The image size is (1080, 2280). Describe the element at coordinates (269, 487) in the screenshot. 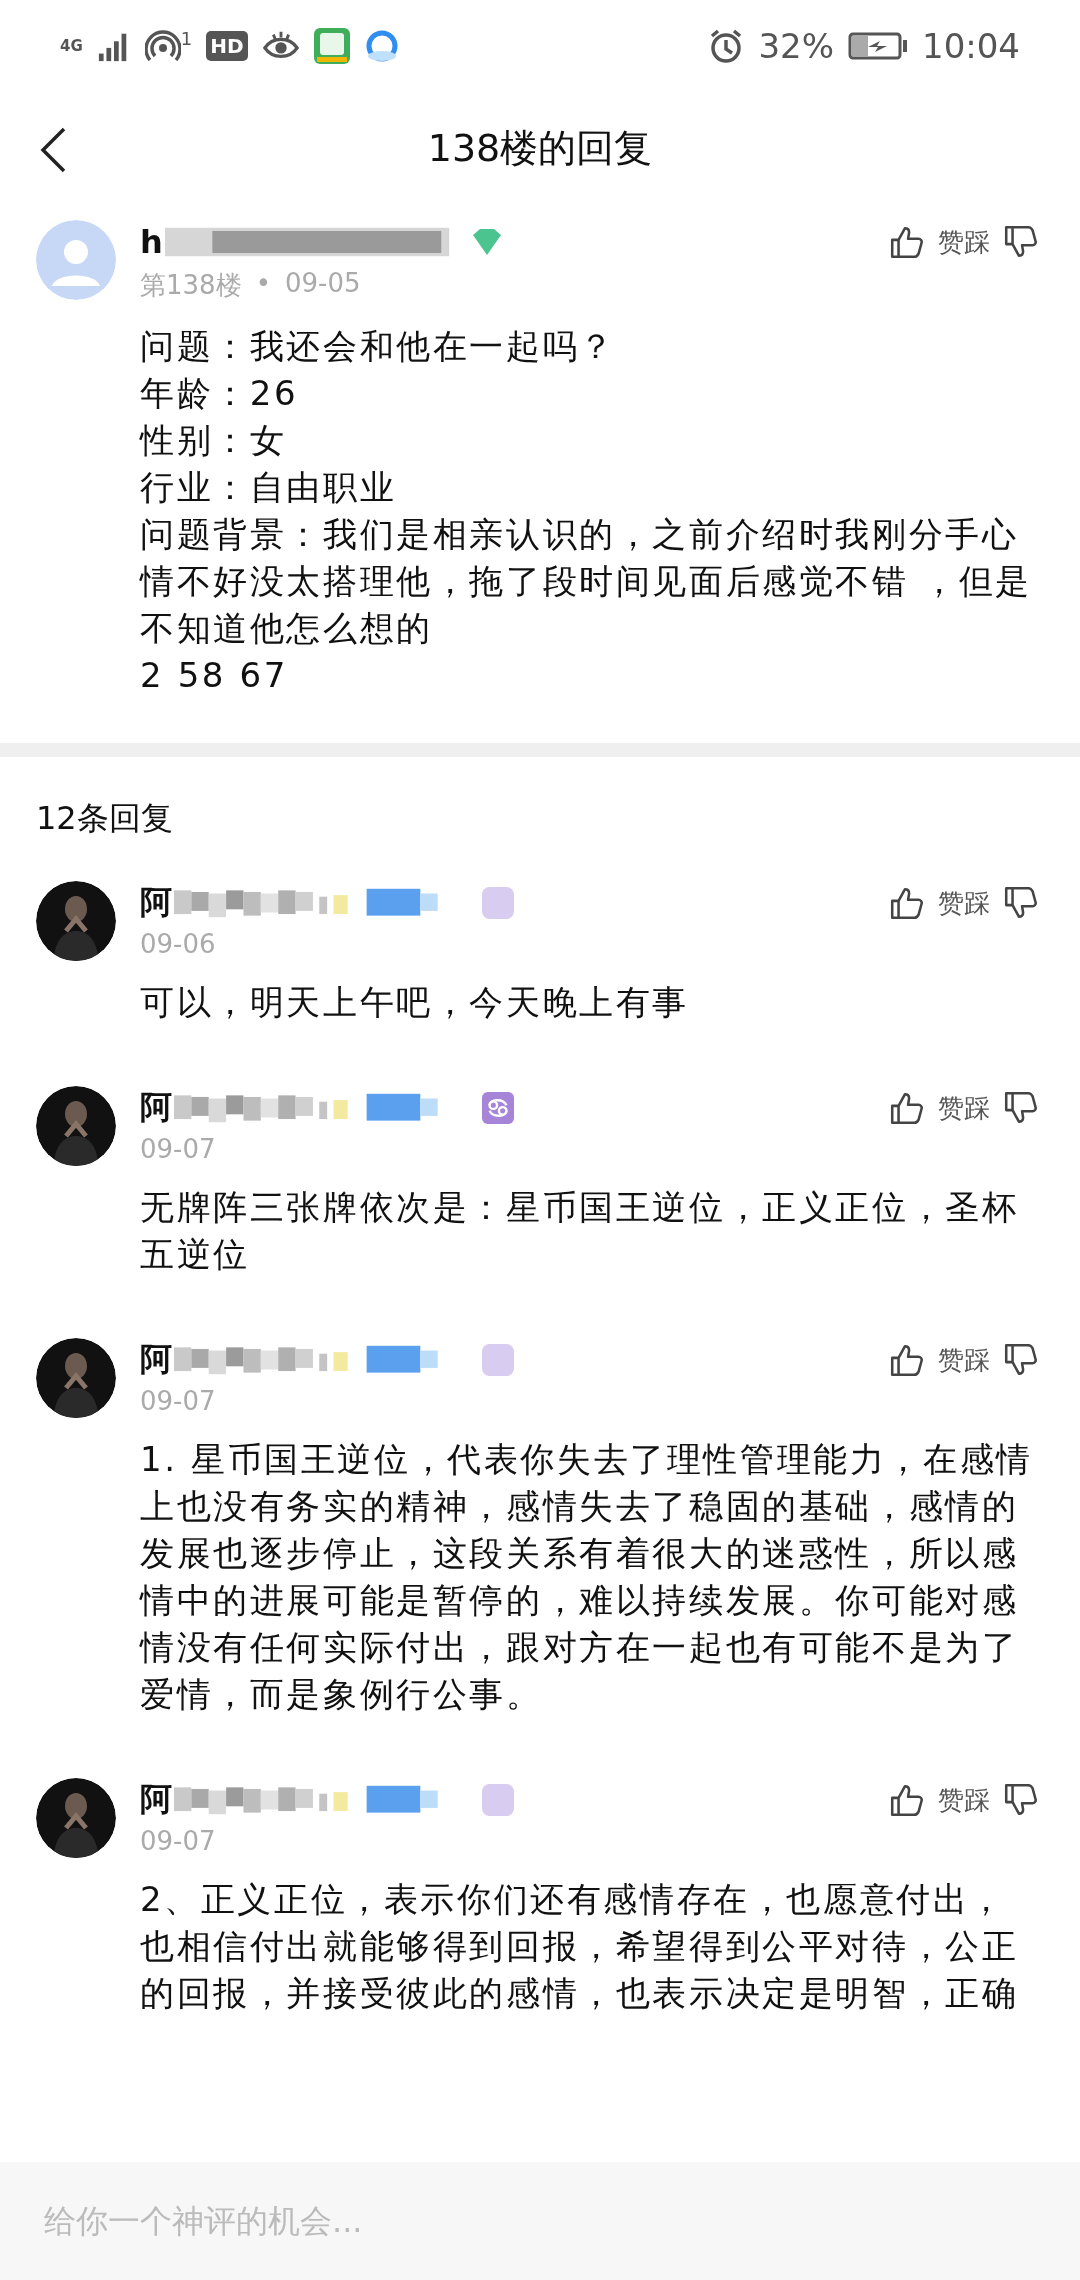

I see `post-text: 行业：自由职业` at that location.